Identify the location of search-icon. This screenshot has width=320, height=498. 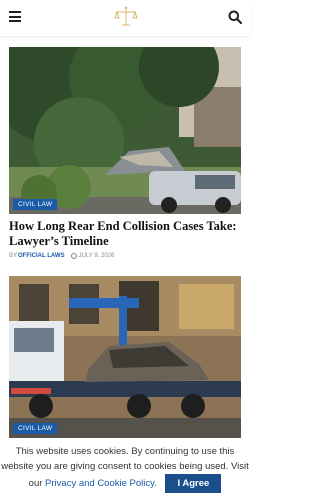
(235, 17).